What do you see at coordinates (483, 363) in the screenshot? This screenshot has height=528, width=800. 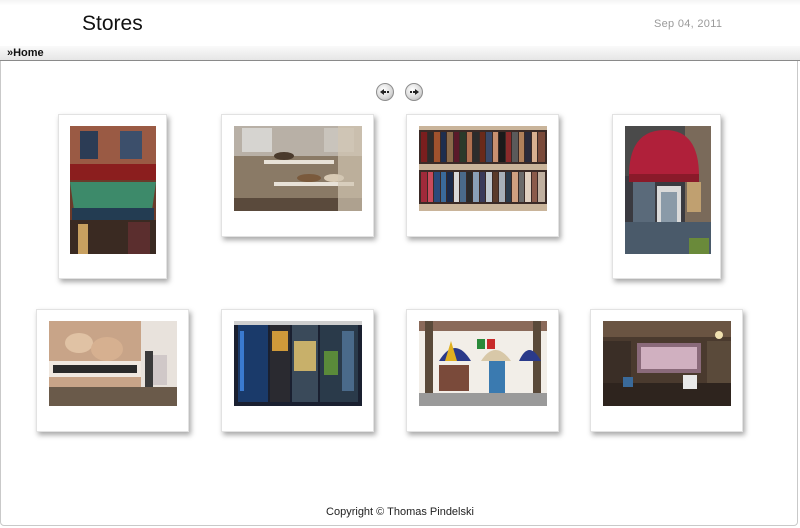 I see `striped-awnings-building-photo` at bounding box center [483, 363].